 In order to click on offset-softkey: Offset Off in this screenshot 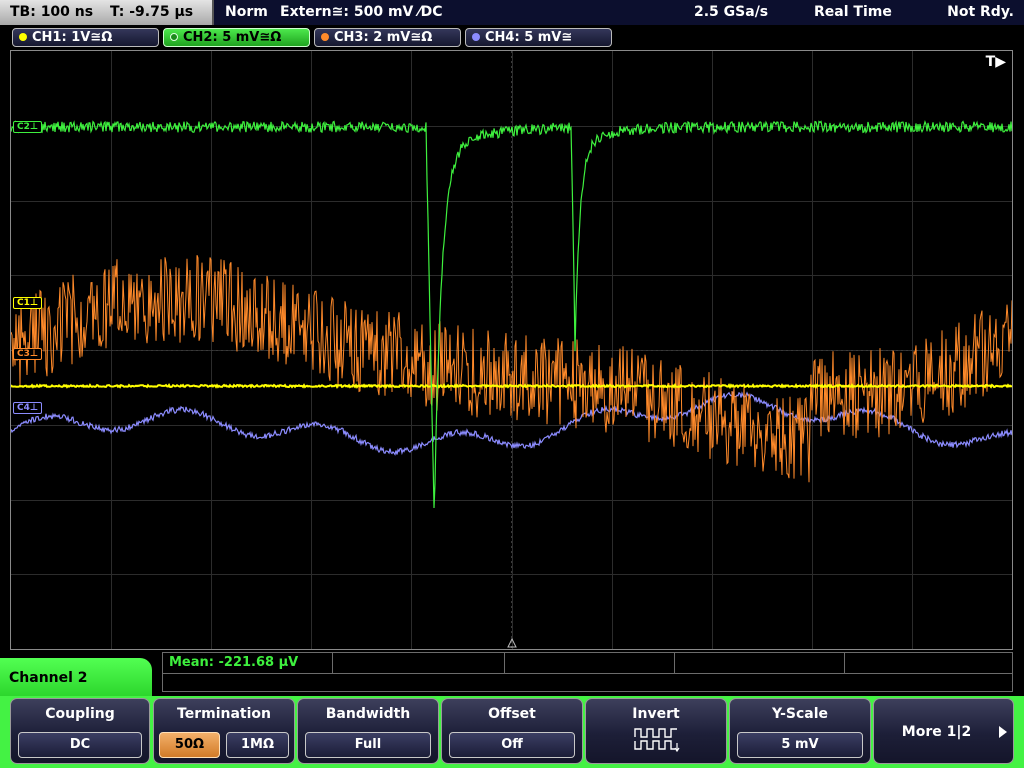, I will do `click(512, 731)`.